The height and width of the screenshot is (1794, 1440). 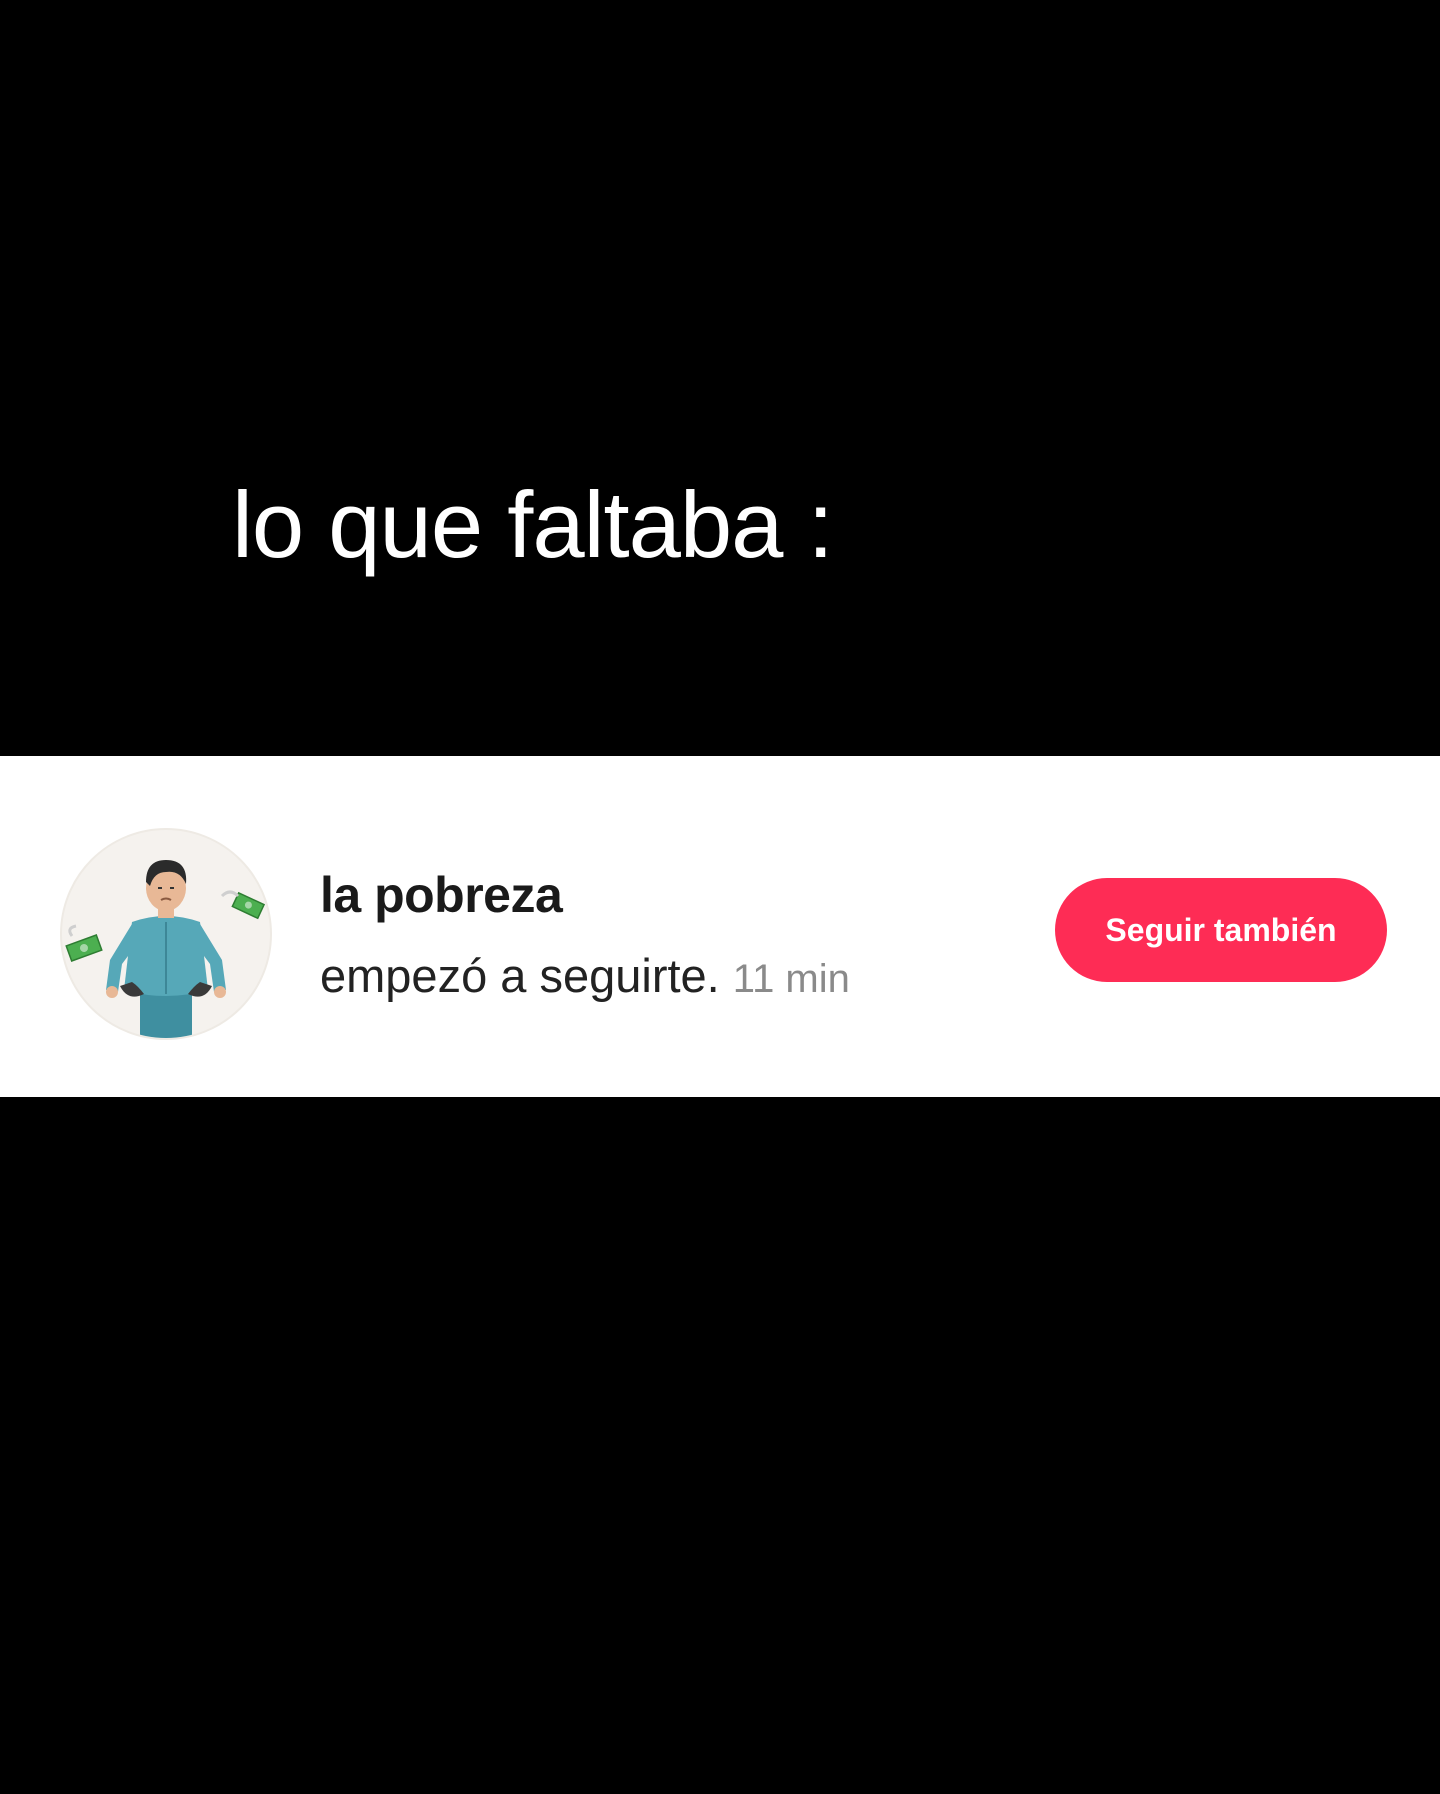 I want to click on notification-text: empezó a seguirte. 11 min, so click(x=585, y=975).